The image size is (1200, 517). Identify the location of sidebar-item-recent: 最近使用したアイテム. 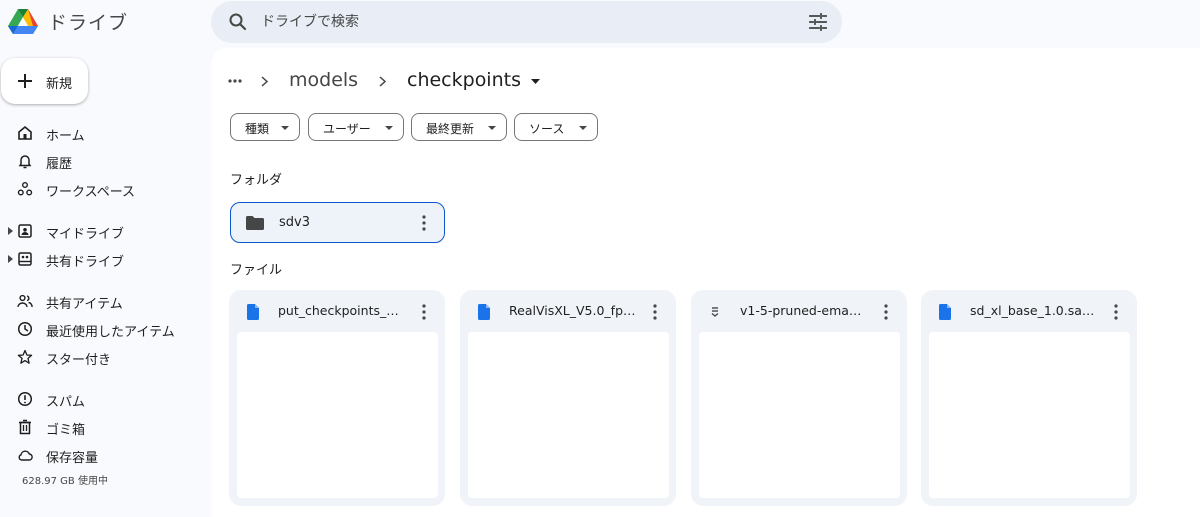
(100, 329).